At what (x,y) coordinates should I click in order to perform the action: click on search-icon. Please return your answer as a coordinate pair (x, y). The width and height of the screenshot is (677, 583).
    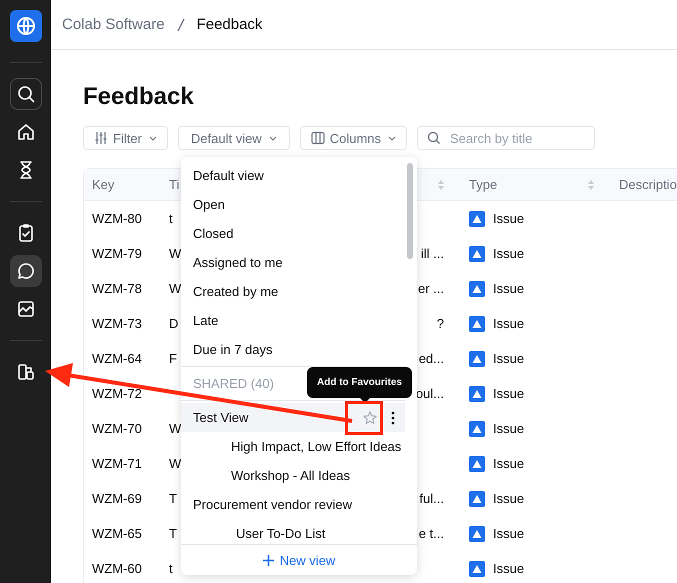
    Looking at the image, I should click on (26, 94).